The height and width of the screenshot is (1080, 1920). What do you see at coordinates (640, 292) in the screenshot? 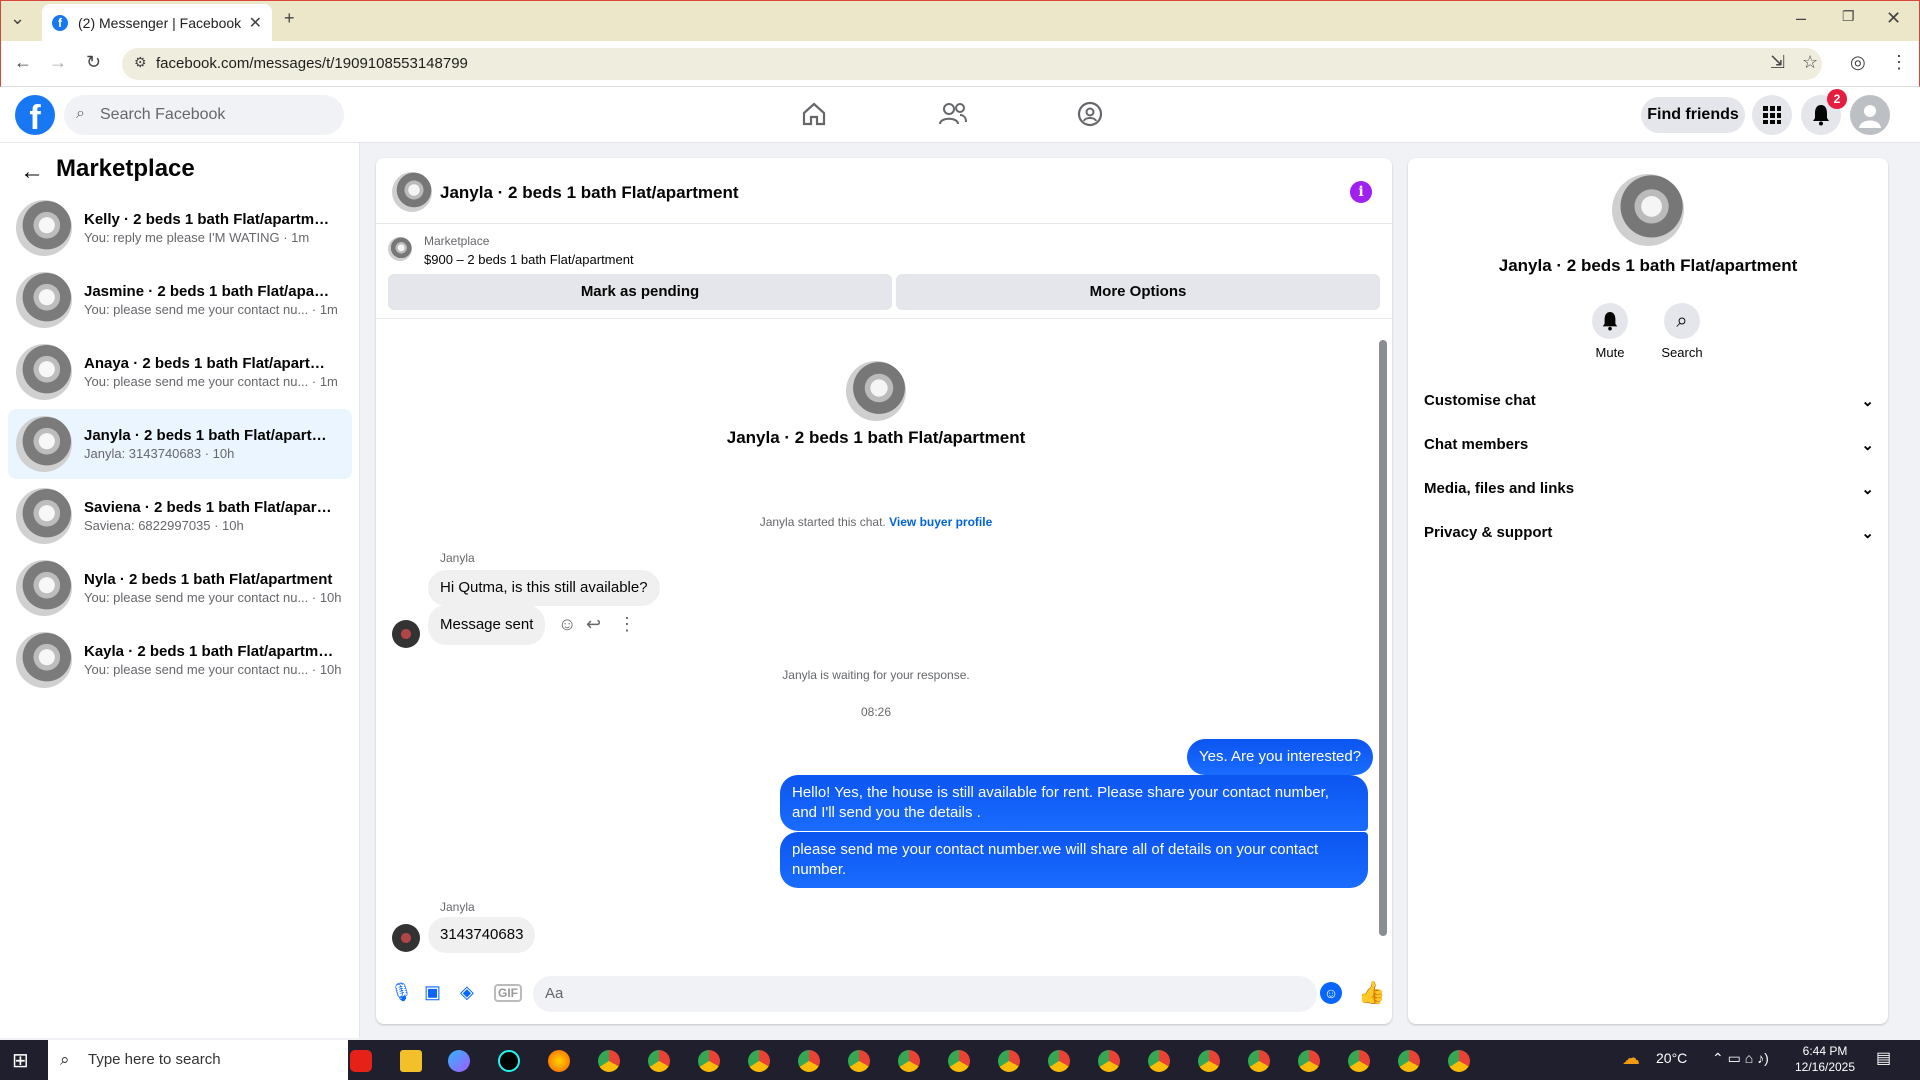
I see `mark-as-pending-button: Mark as pending` at bounding box center [640, 292].